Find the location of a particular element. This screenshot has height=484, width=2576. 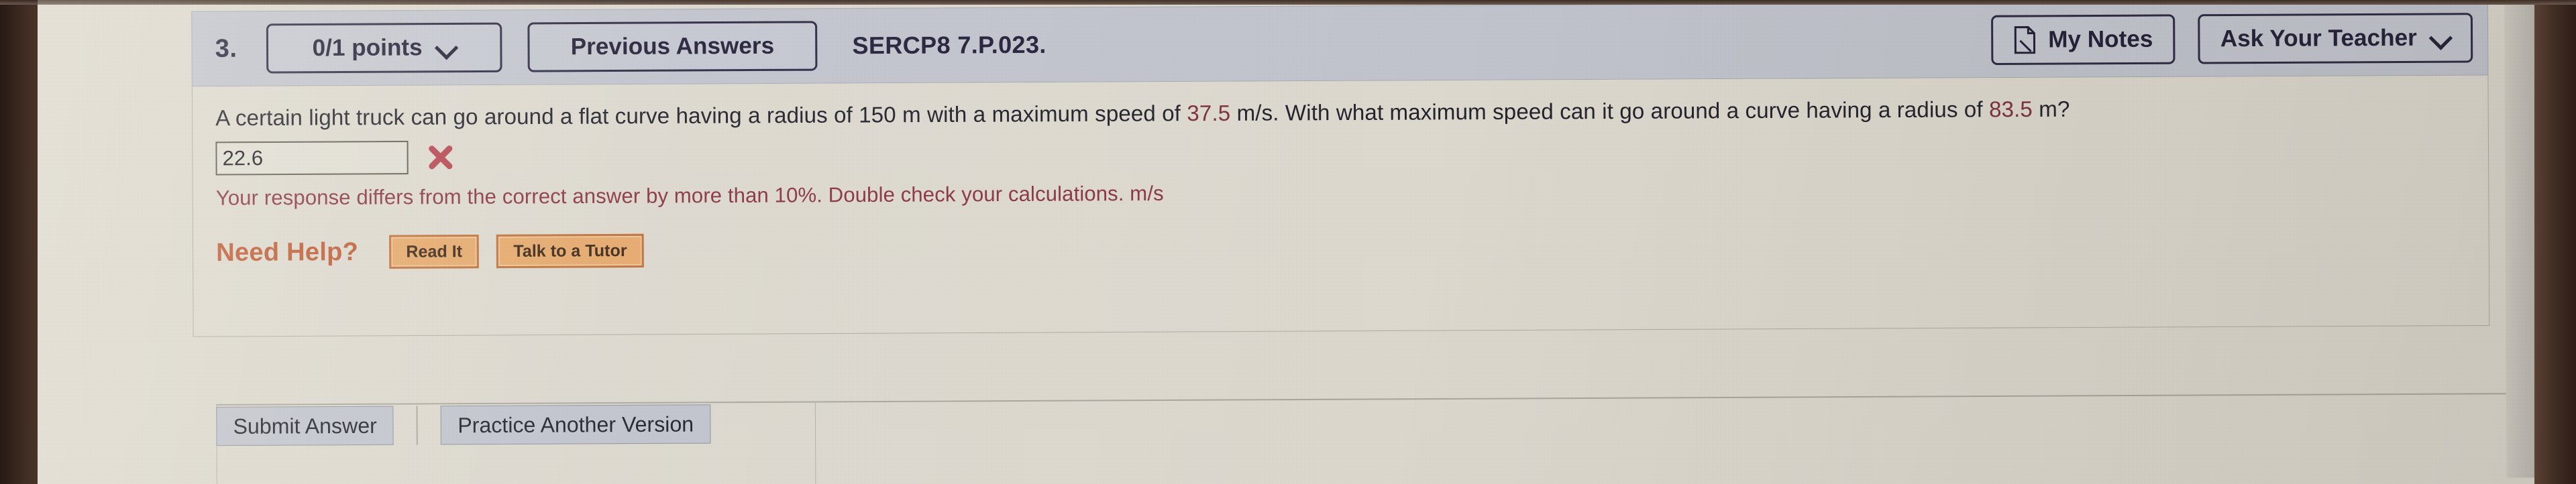

need-help-row: Need Help? Read It Talk to a Tutor is located at coordinates (1341, 247).